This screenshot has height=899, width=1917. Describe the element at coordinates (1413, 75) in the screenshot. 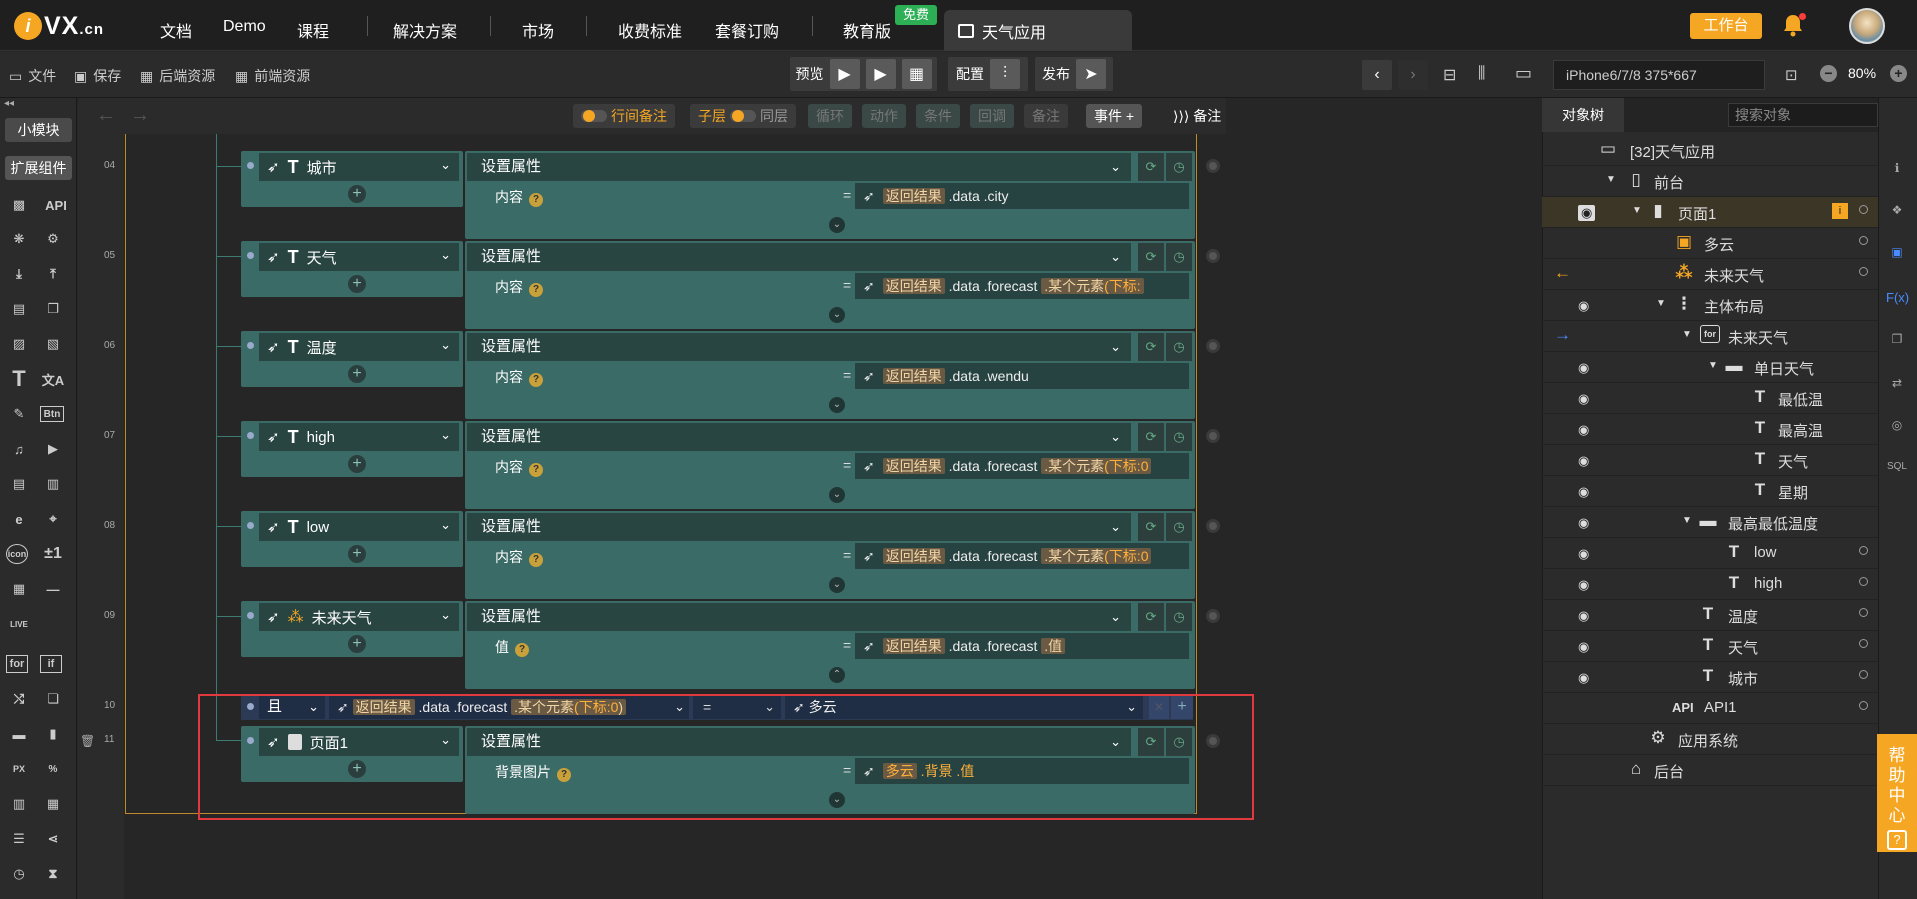

I see `forward-arrow-icon: ›` at that location.